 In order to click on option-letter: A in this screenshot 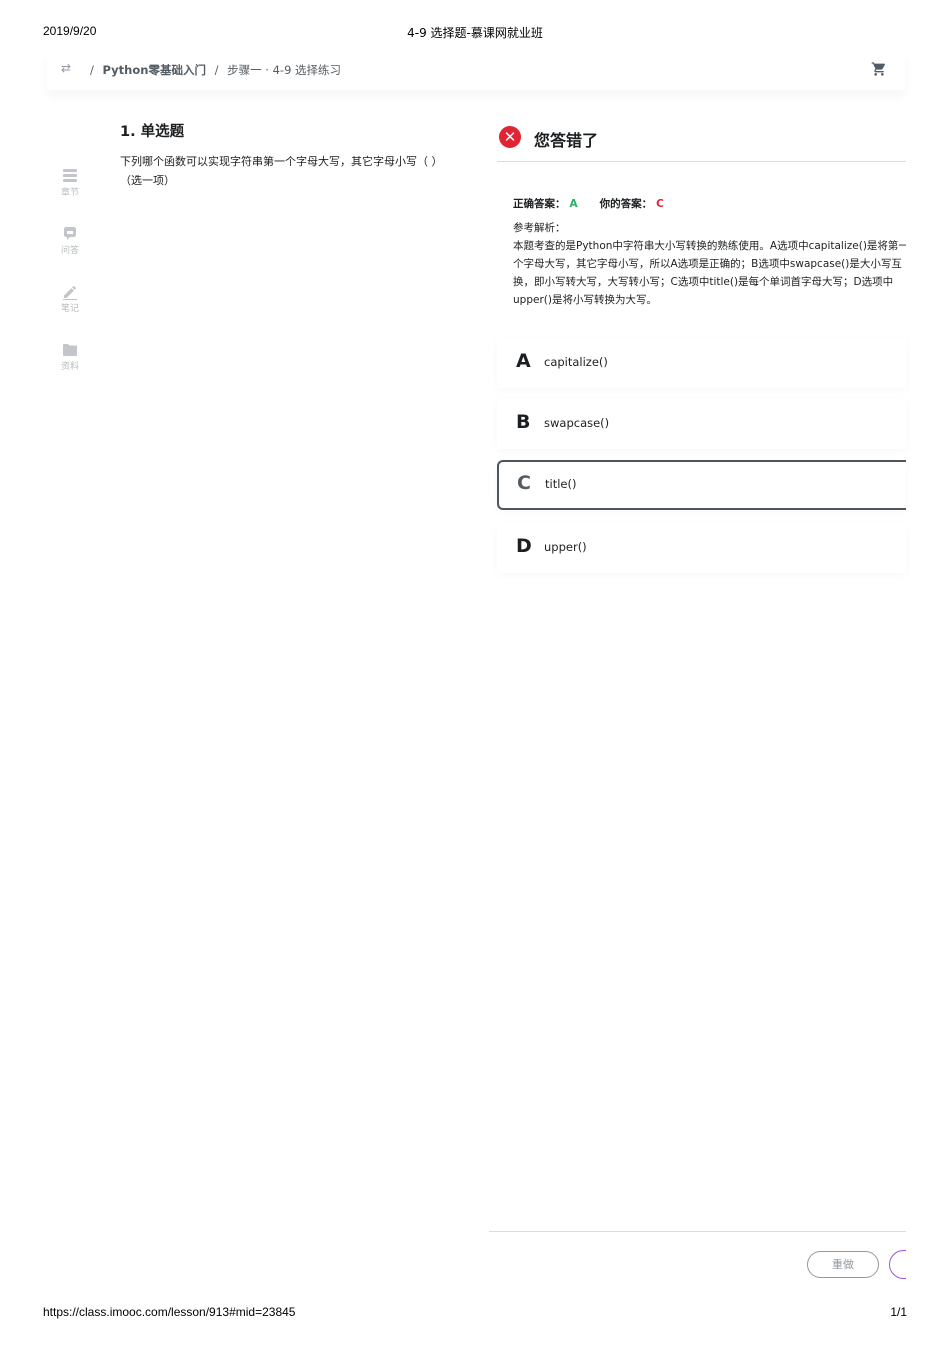, I will do `click(523, 361)`.